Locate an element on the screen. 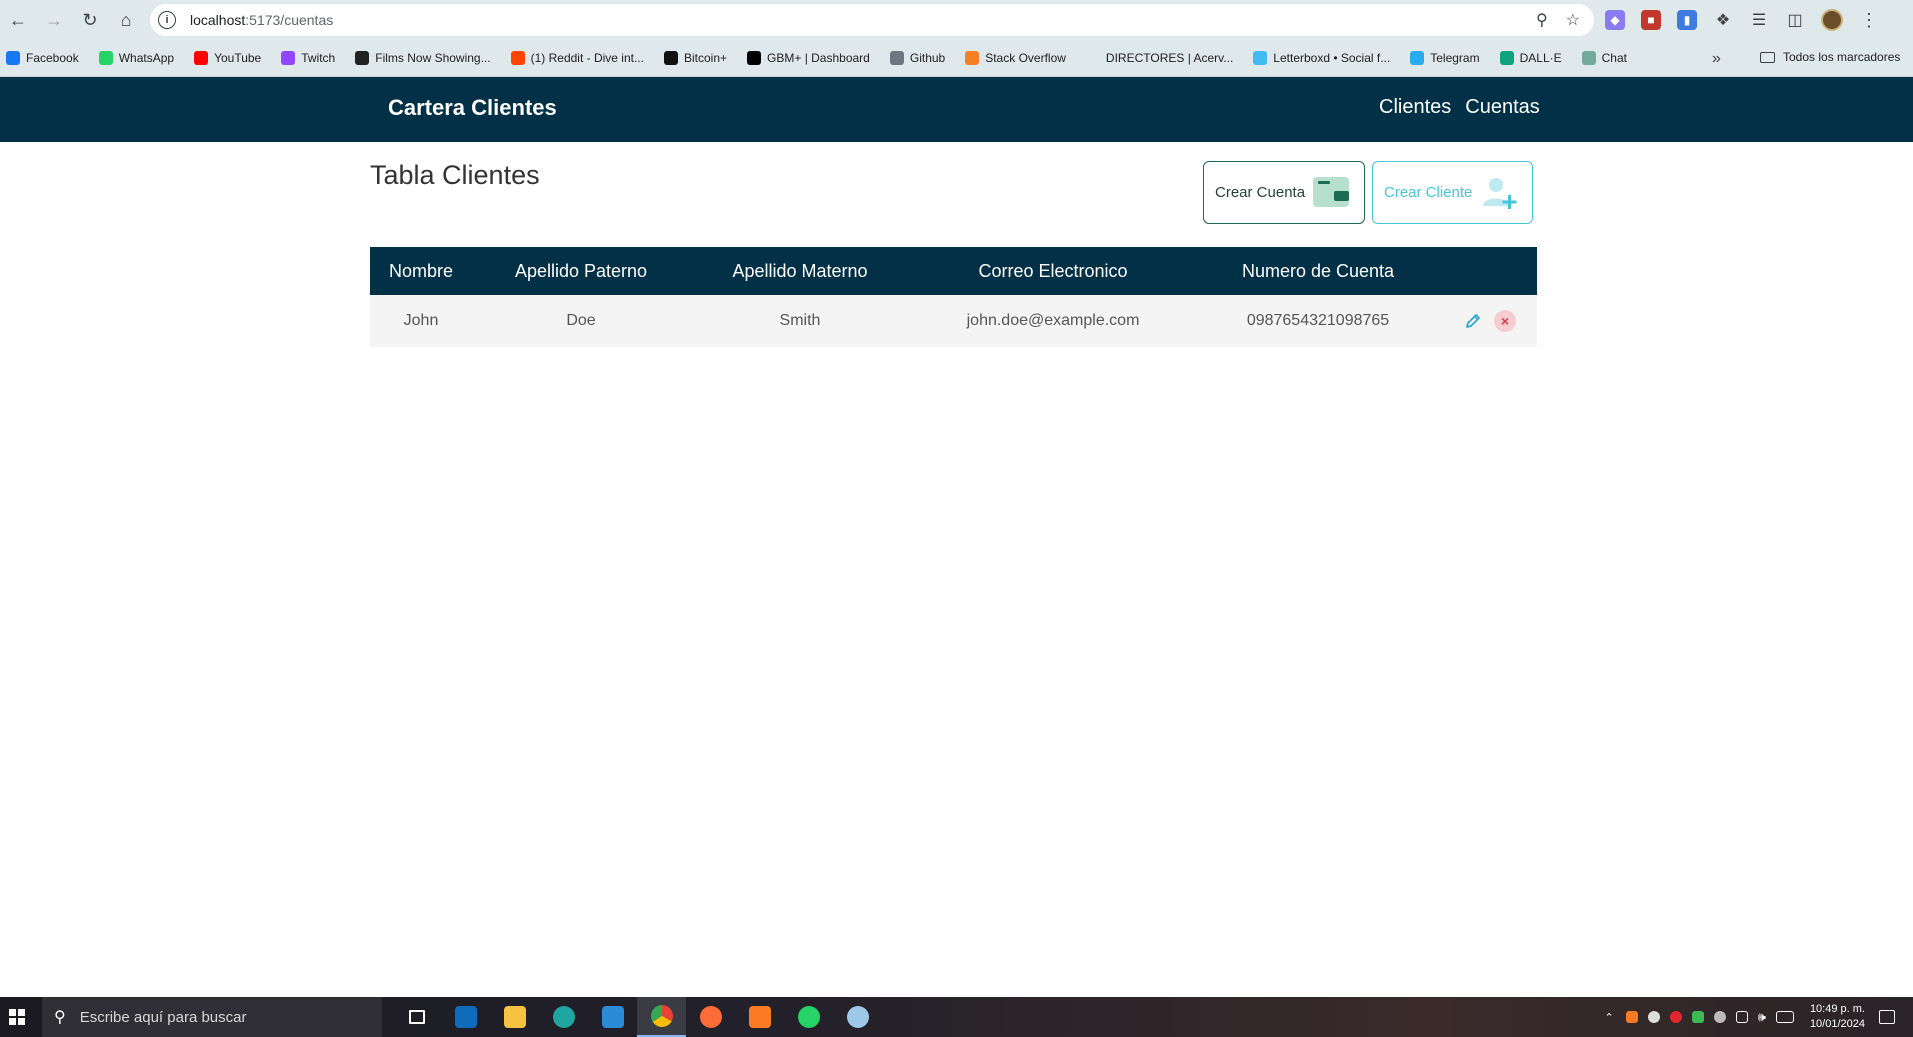 The image size is (1913, 1037). column-header-correo: Correo Electronico is located at coordinates (1053, 271).